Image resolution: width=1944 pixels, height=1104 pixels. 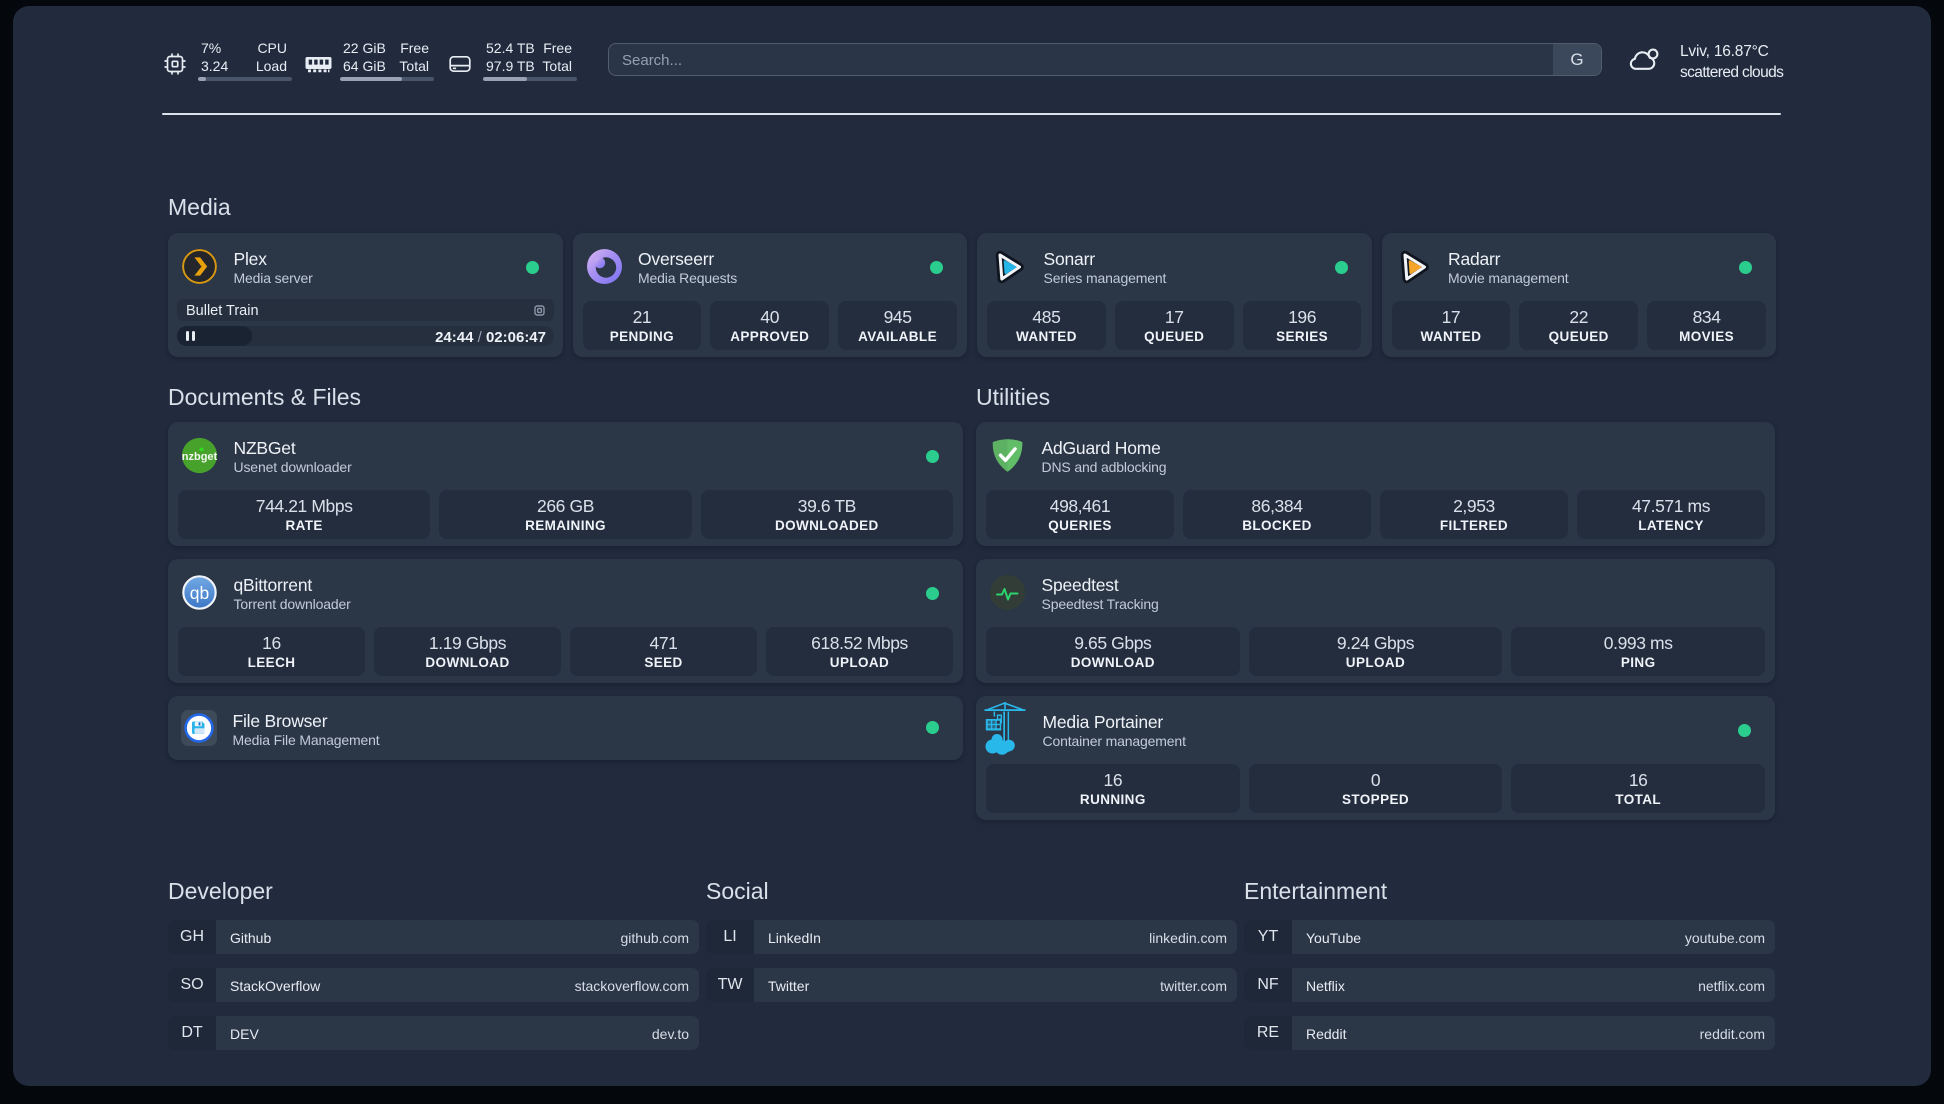 I want to click on svg-text: nzbget, so click(x=200, y=457).